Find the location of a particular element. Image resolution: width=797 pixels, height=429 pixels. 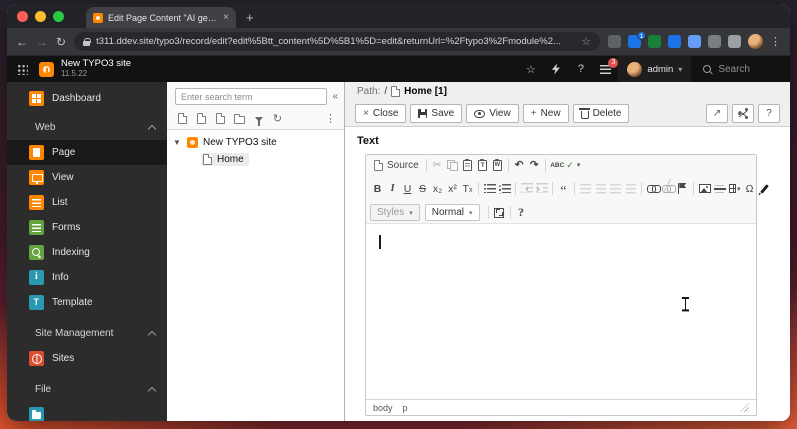

sidebar-item-dashboard: Dashboard is located at coordinates (87, 98).